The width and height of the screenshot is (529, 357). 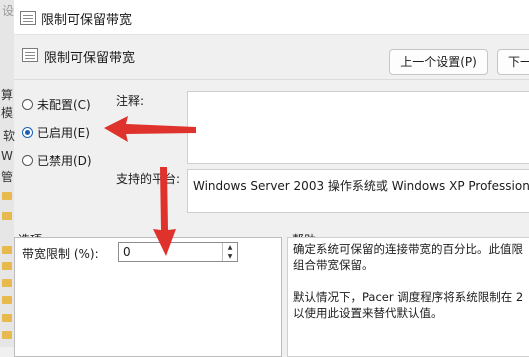 What do you see at coordinates (150, 186) in the screenshot?
I see `annotation-arrows` at bounding box center [150, 186].